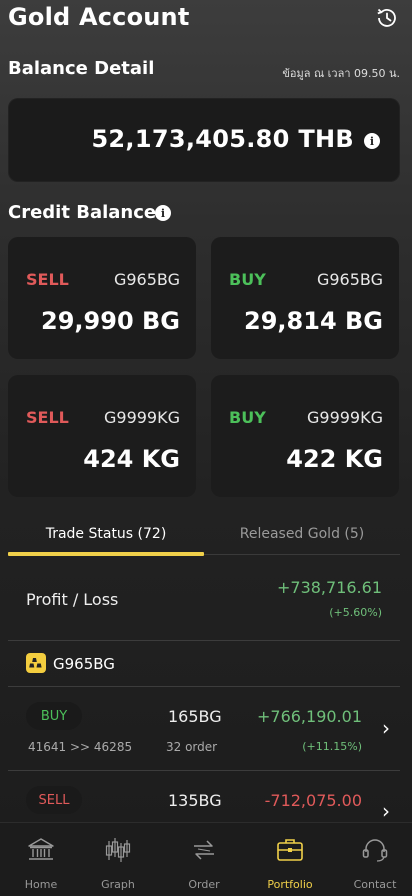 This screenshot has width=412, height=896. Describe the element at coordinates (355, 612) in the screenshot. I see `profit-loss-percent: (+5.60%)` at that location.